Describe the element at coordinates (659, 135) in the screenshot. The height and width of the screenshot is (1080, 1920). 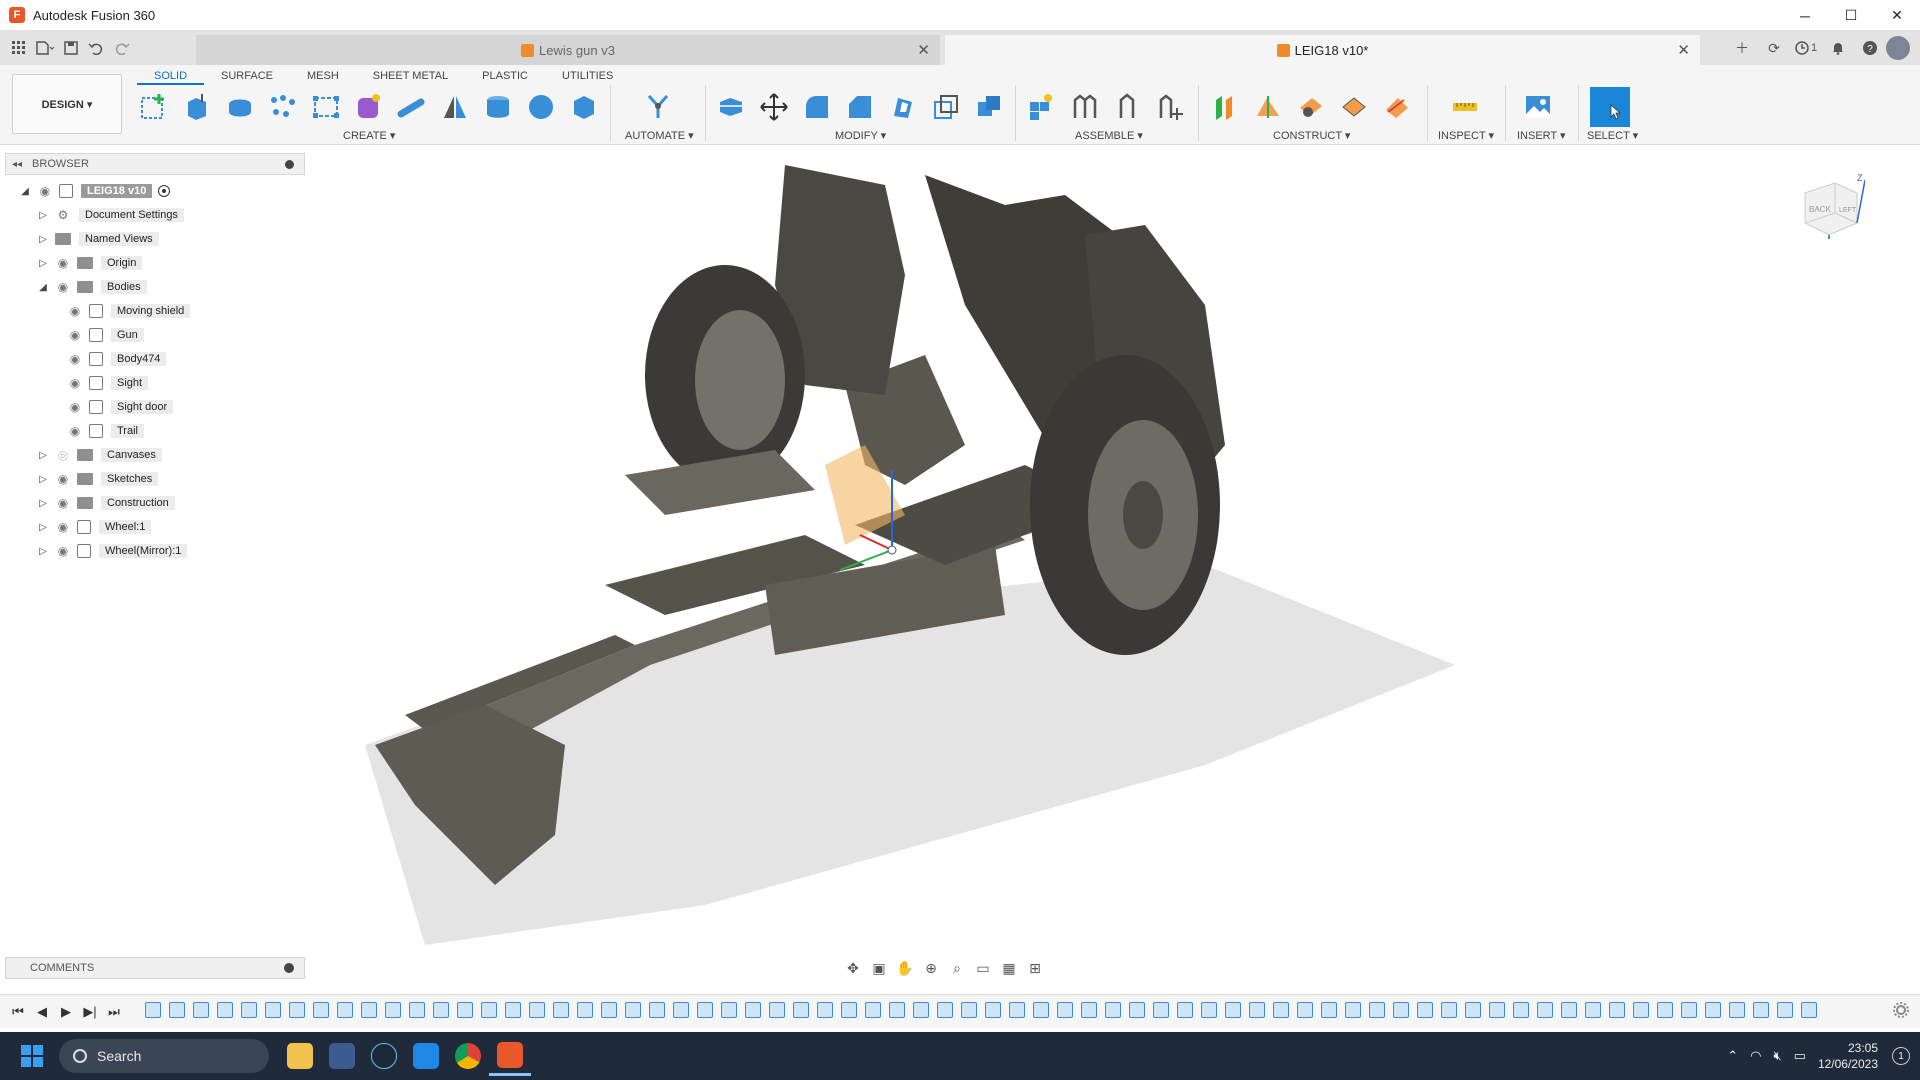
I see `automate-group-label: AUTOMATE ▾` at that location.